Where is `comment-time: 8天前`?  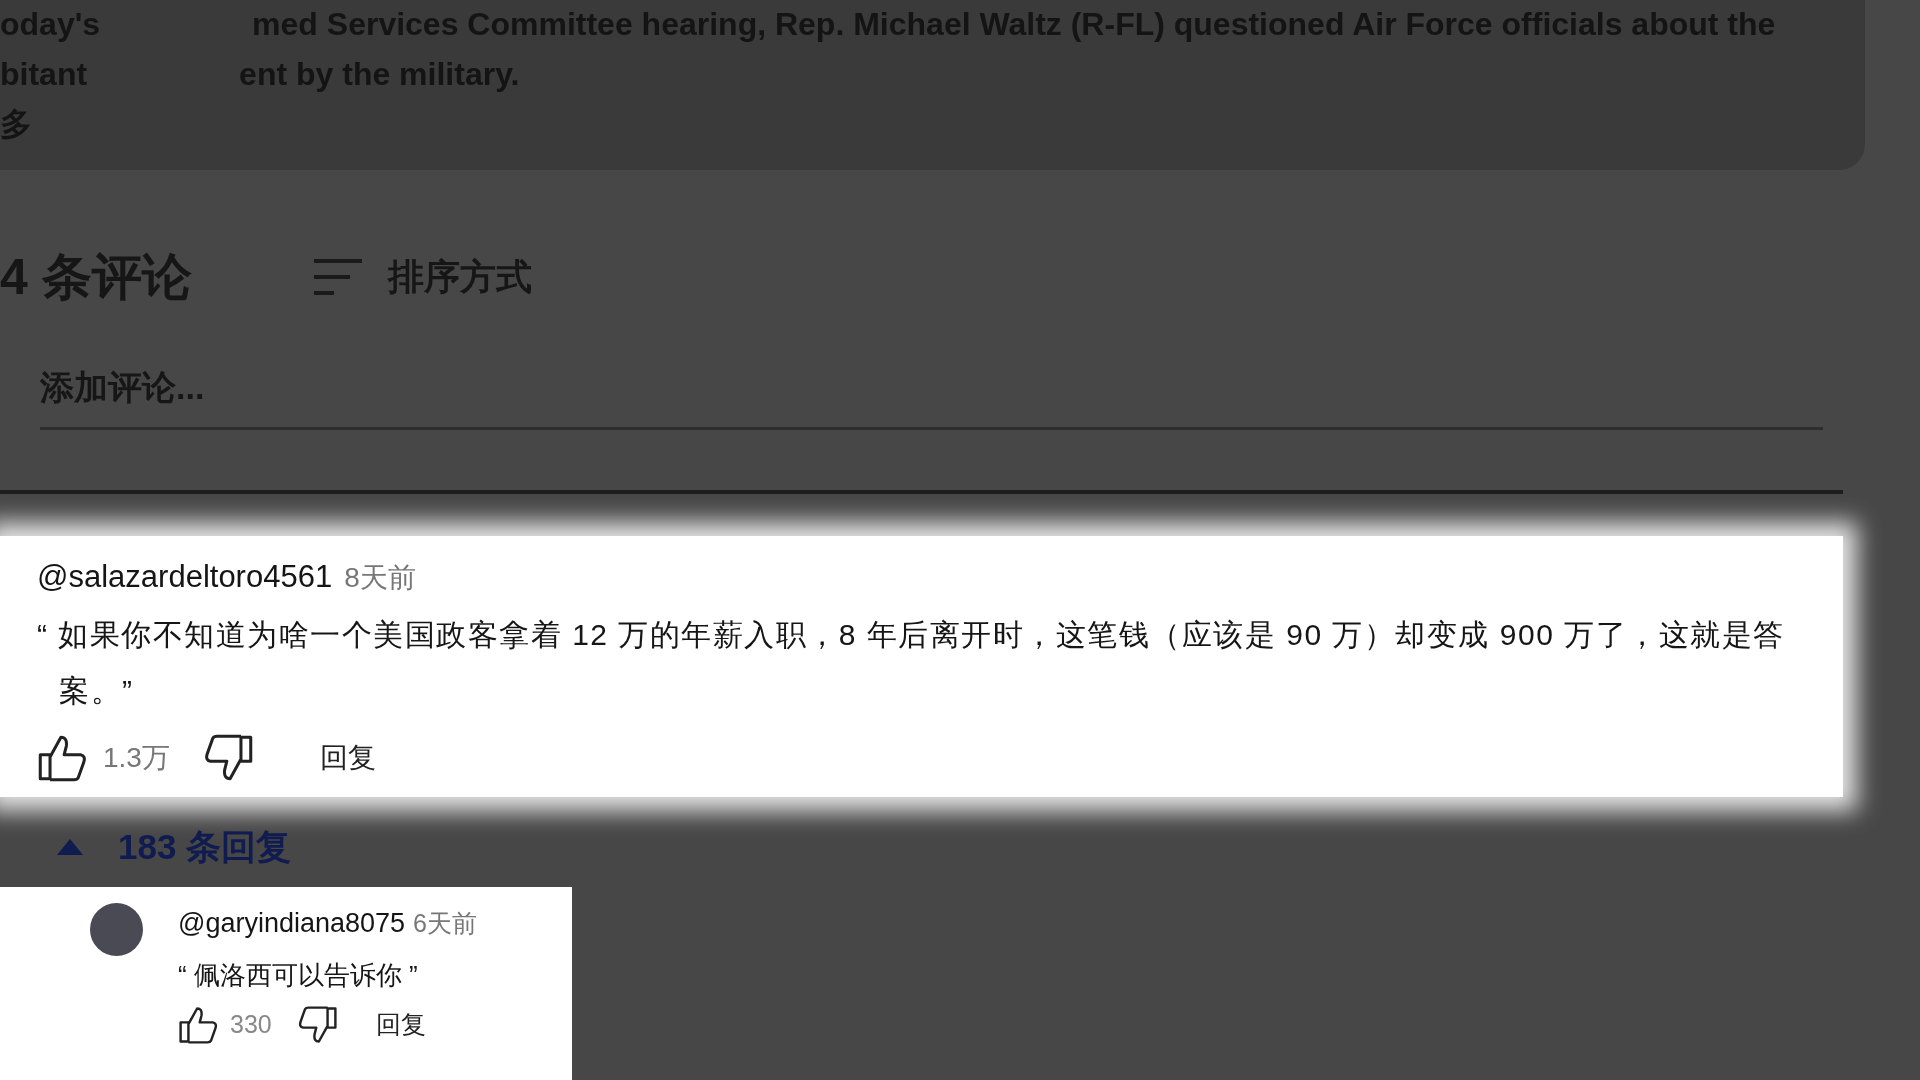 comment-time: 8天前 is located at coordinates (380, 577).